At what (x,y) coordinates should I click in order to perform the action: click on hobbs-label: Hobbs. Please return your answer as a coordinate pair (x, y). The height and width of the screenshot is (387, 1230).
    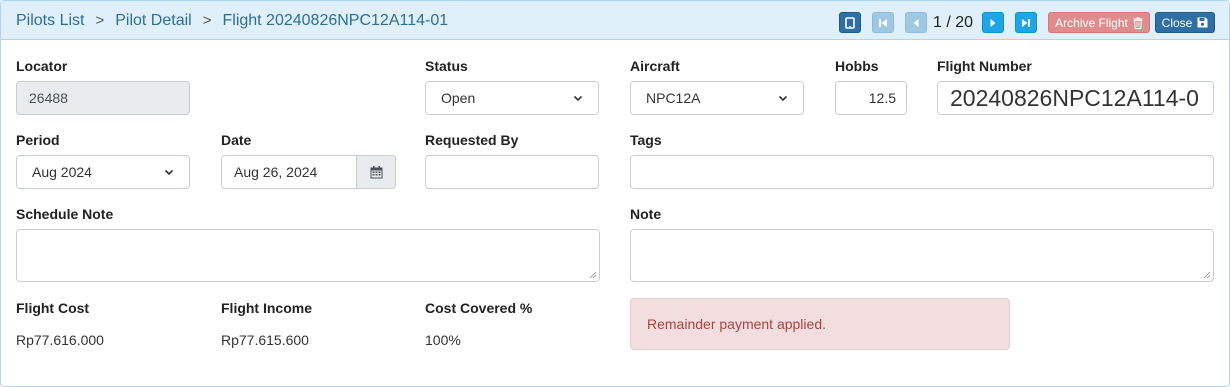
    Looking at the image, I should click on (857, 66).